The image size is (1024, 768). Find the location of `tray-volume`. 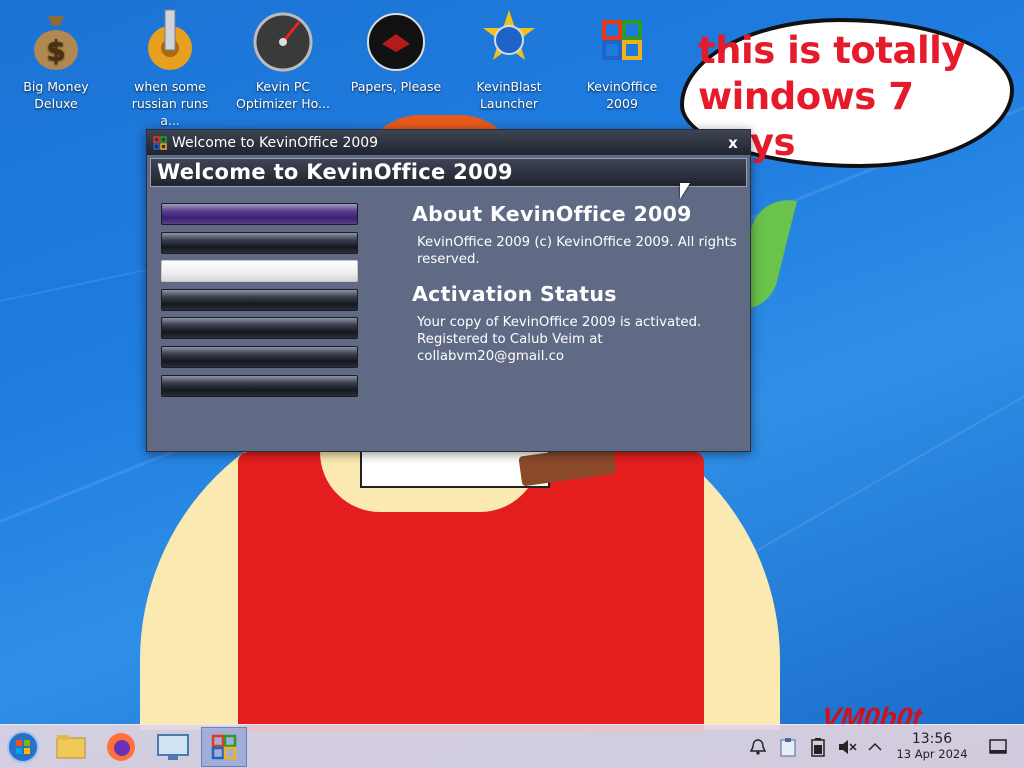

tray-volume is located at coordinates (847, 746).